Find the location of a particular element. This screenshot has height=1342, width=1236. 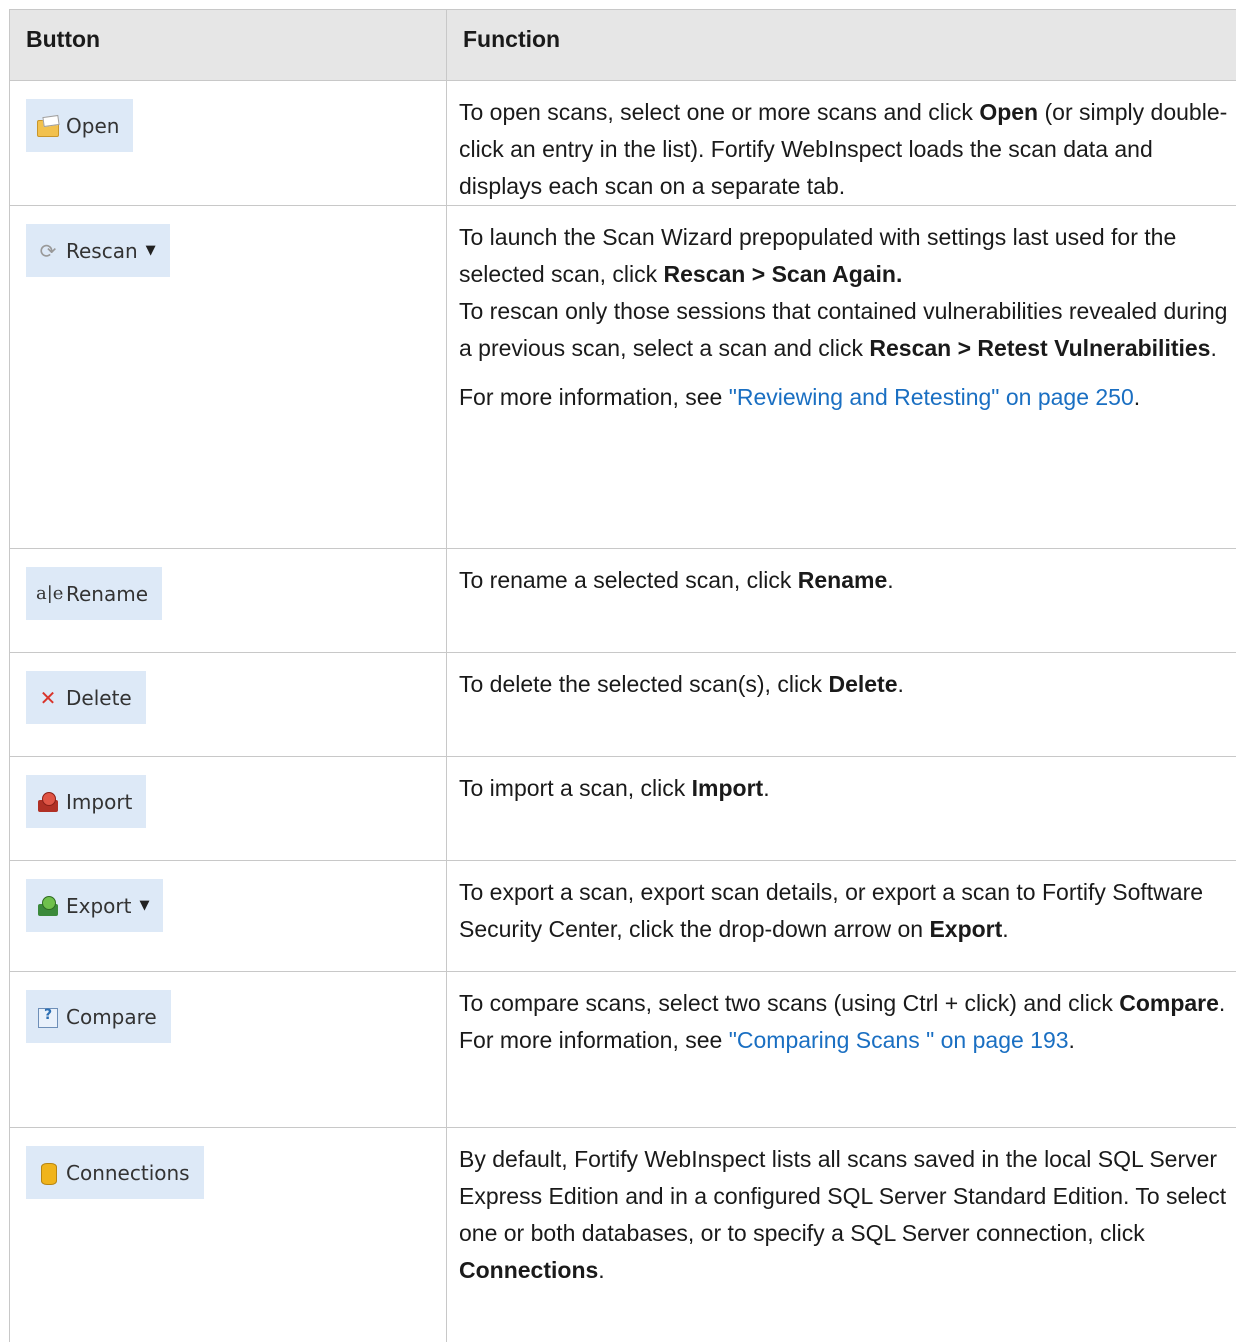

compare-button-label: Compare is located at coordinates (111, 1016).